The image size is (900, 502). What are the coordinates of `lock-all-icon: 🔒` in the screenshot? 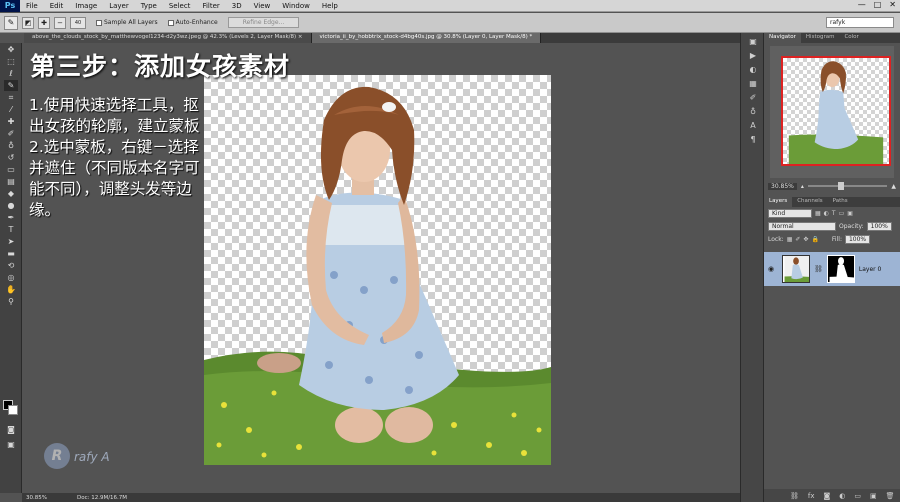 It's located at (814, 239).